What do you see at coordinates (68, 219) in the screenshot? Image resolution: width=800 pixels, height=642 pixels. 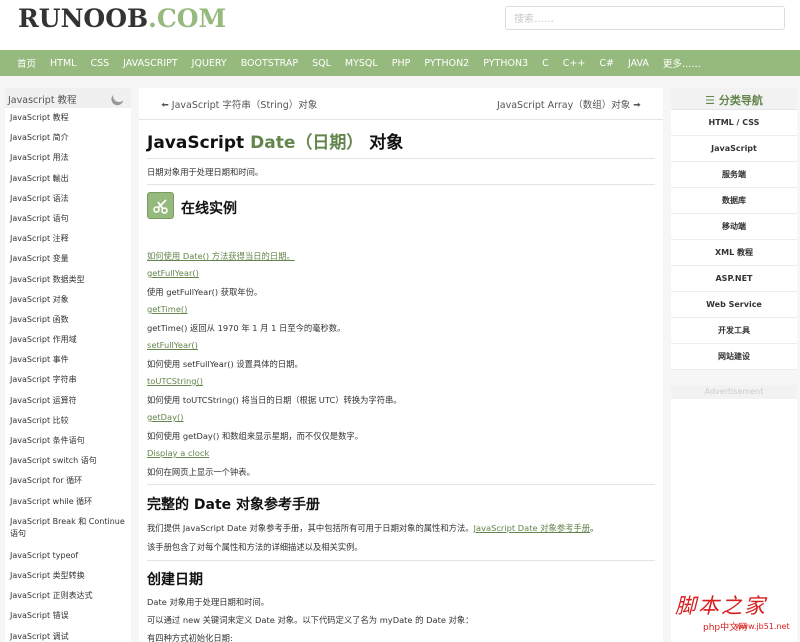 I see `sidebar-item: JavaScript 语句` at bounding box center [68, 219].